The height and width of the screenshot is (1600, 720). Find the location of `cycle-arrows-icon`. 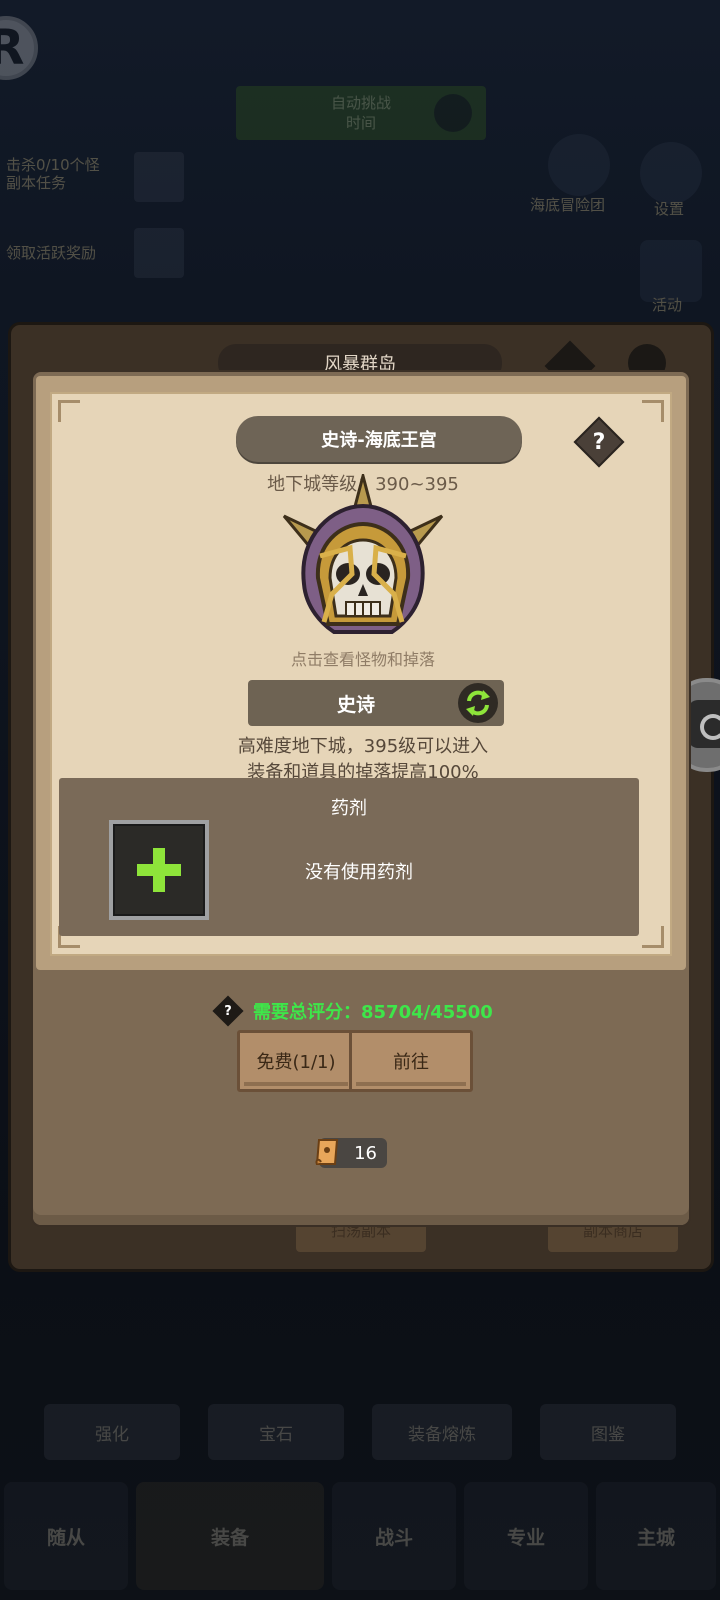

cycle-arrows-icon is located at coordinates (478, 703).